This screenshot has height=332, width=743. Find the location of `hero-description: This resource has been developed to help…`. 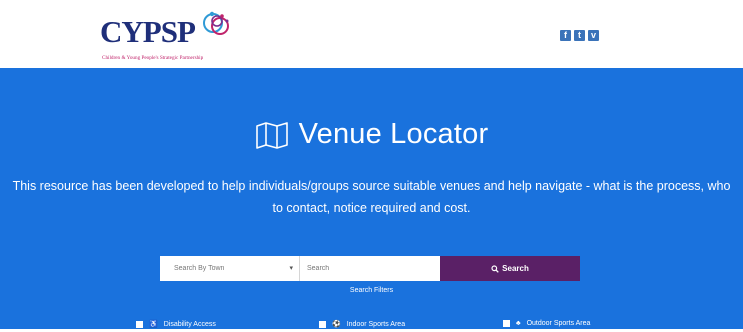

hero-description: This resource has been developed to help… is located at coordinates (371, 197).